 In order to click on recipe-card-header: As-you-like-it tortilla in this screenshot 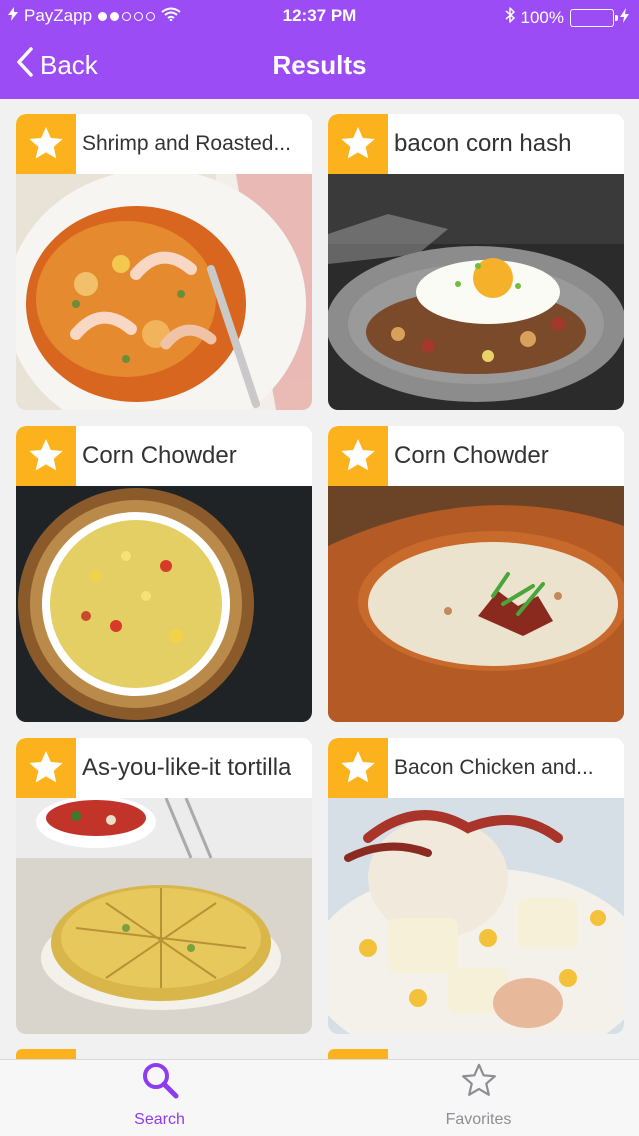, I will do `click(164, 768)`.